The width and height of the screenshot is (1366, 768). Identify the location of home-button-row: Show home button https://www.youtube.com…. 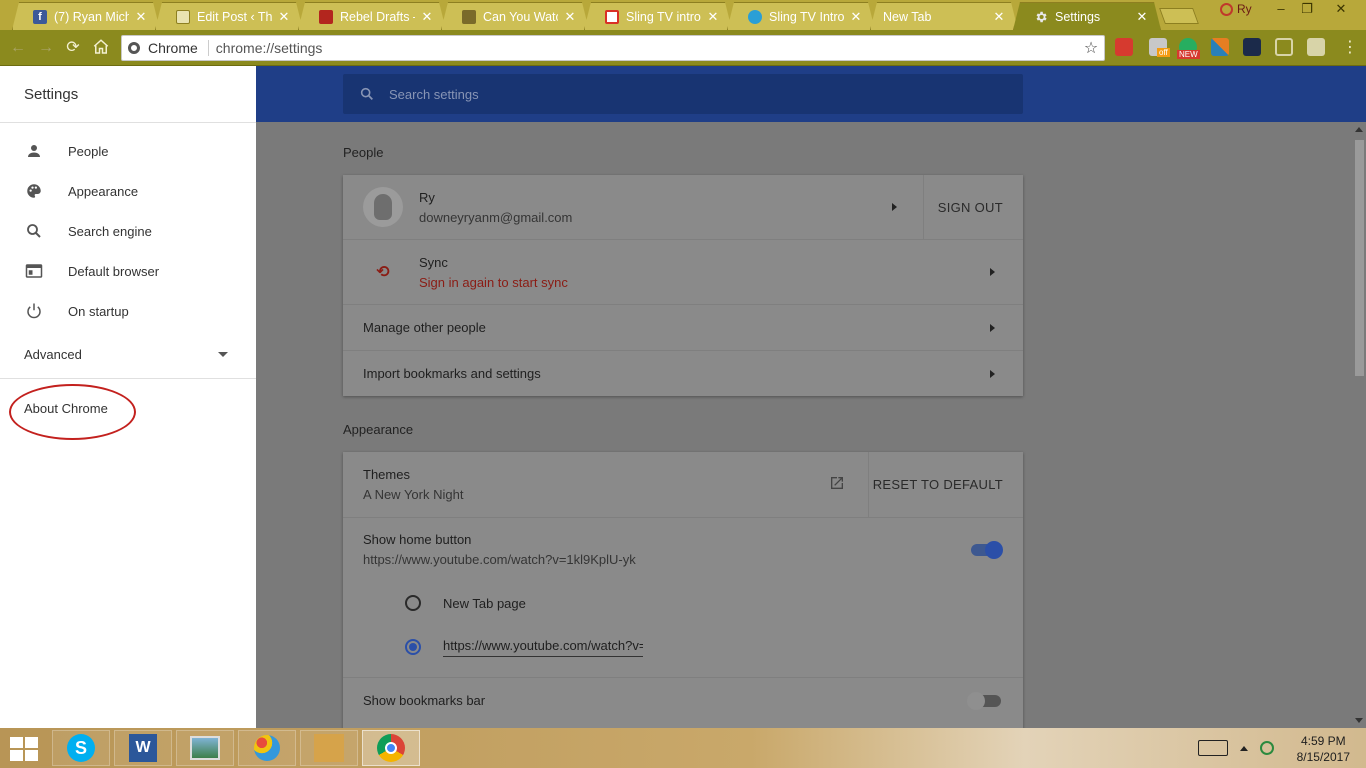
(683, 549).